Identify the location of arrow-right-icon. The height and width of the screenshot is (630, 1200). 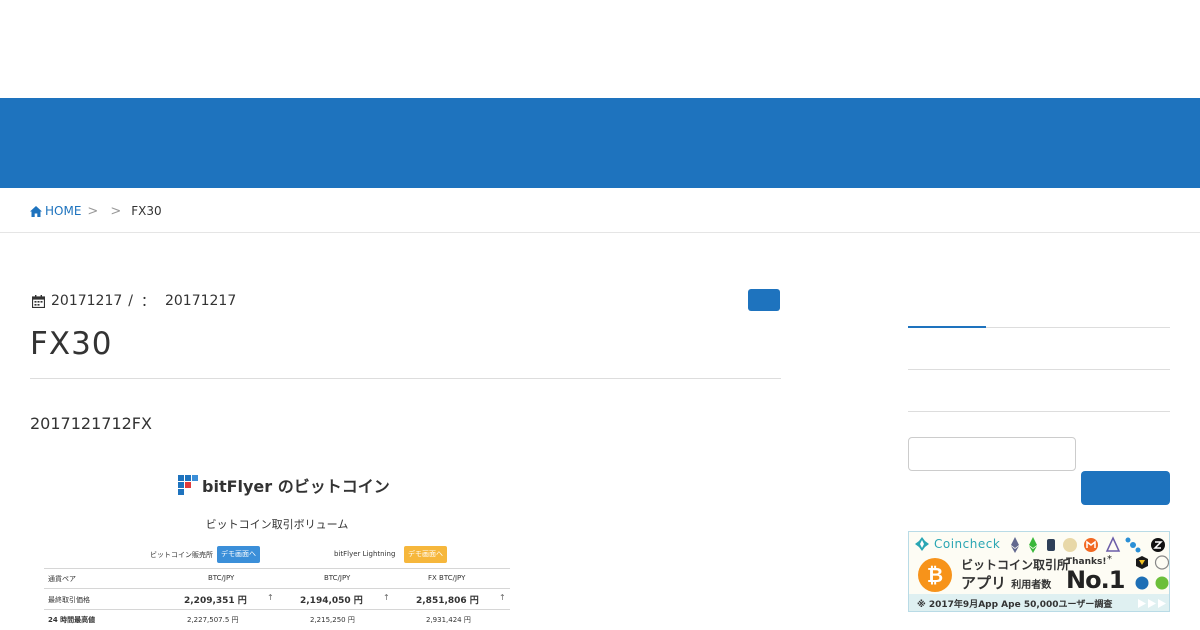
(1152, 603).